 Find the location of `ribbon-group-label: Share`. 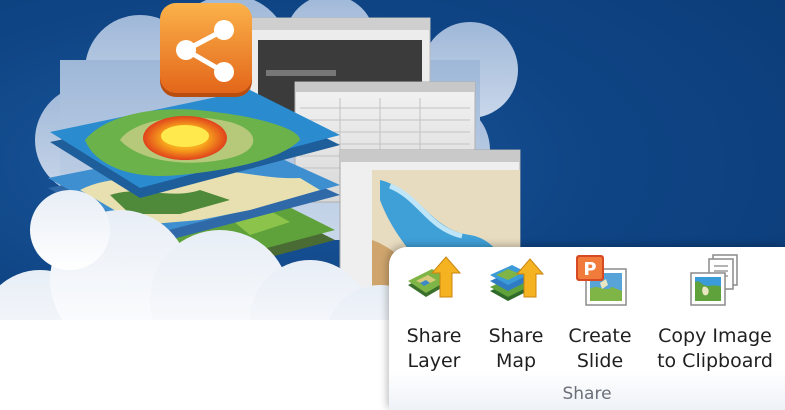

ribbon-group-label: Share is located at coordinates (587, 394).